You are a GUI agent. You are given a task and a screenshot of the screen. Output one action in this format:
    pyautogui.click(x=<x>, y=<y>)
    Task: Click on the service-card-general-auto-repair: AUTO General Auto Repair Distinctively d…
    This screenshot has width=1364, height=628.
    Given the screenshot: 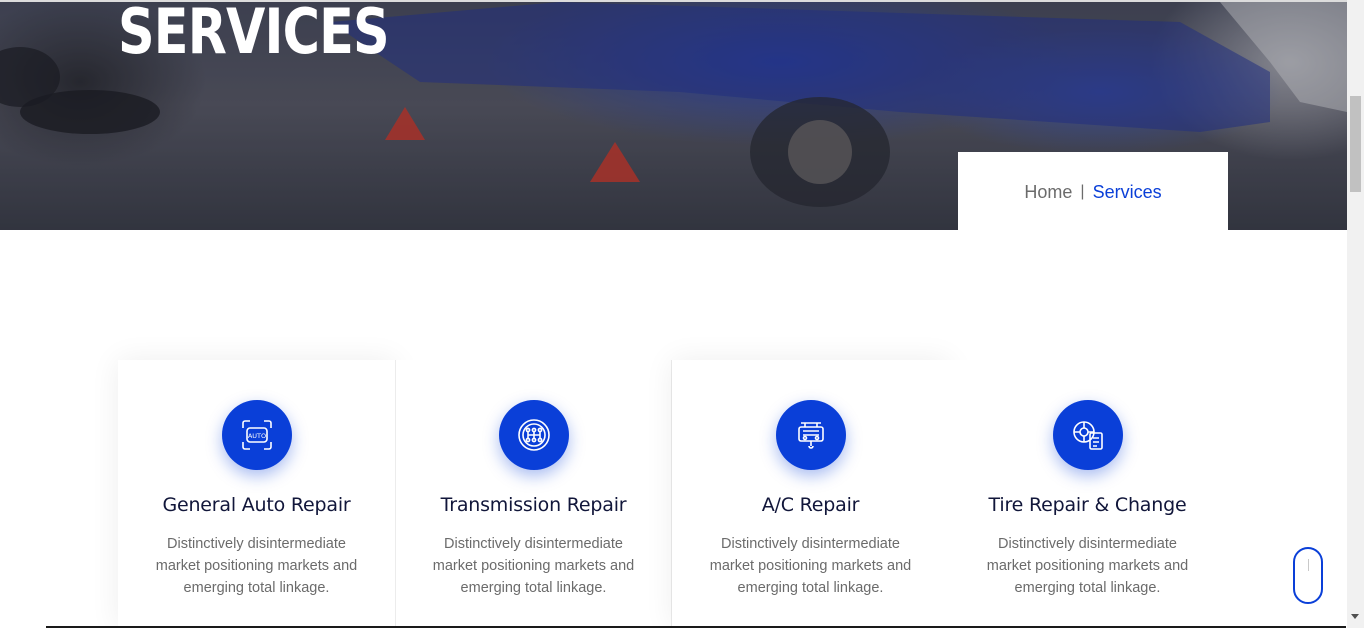 What is the action you would take?
    pyautogui.click(x=256, y=494)
    